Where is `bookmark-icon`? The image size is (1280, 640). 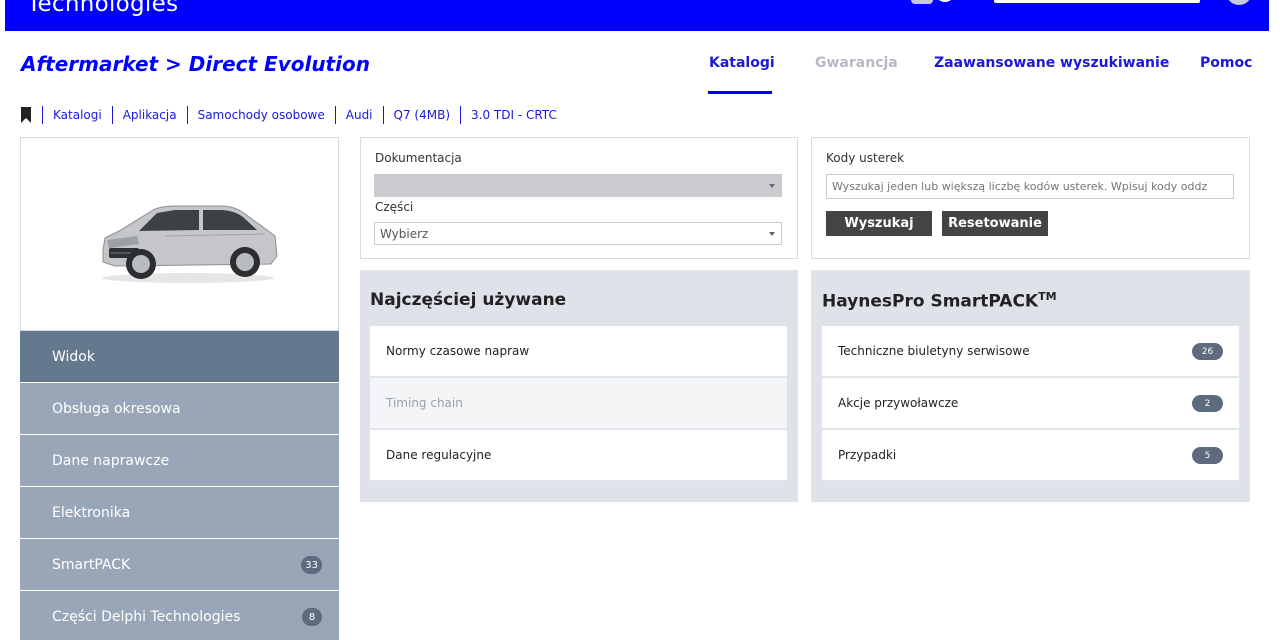 bookmark-icon is located at coordinates (26, 115).